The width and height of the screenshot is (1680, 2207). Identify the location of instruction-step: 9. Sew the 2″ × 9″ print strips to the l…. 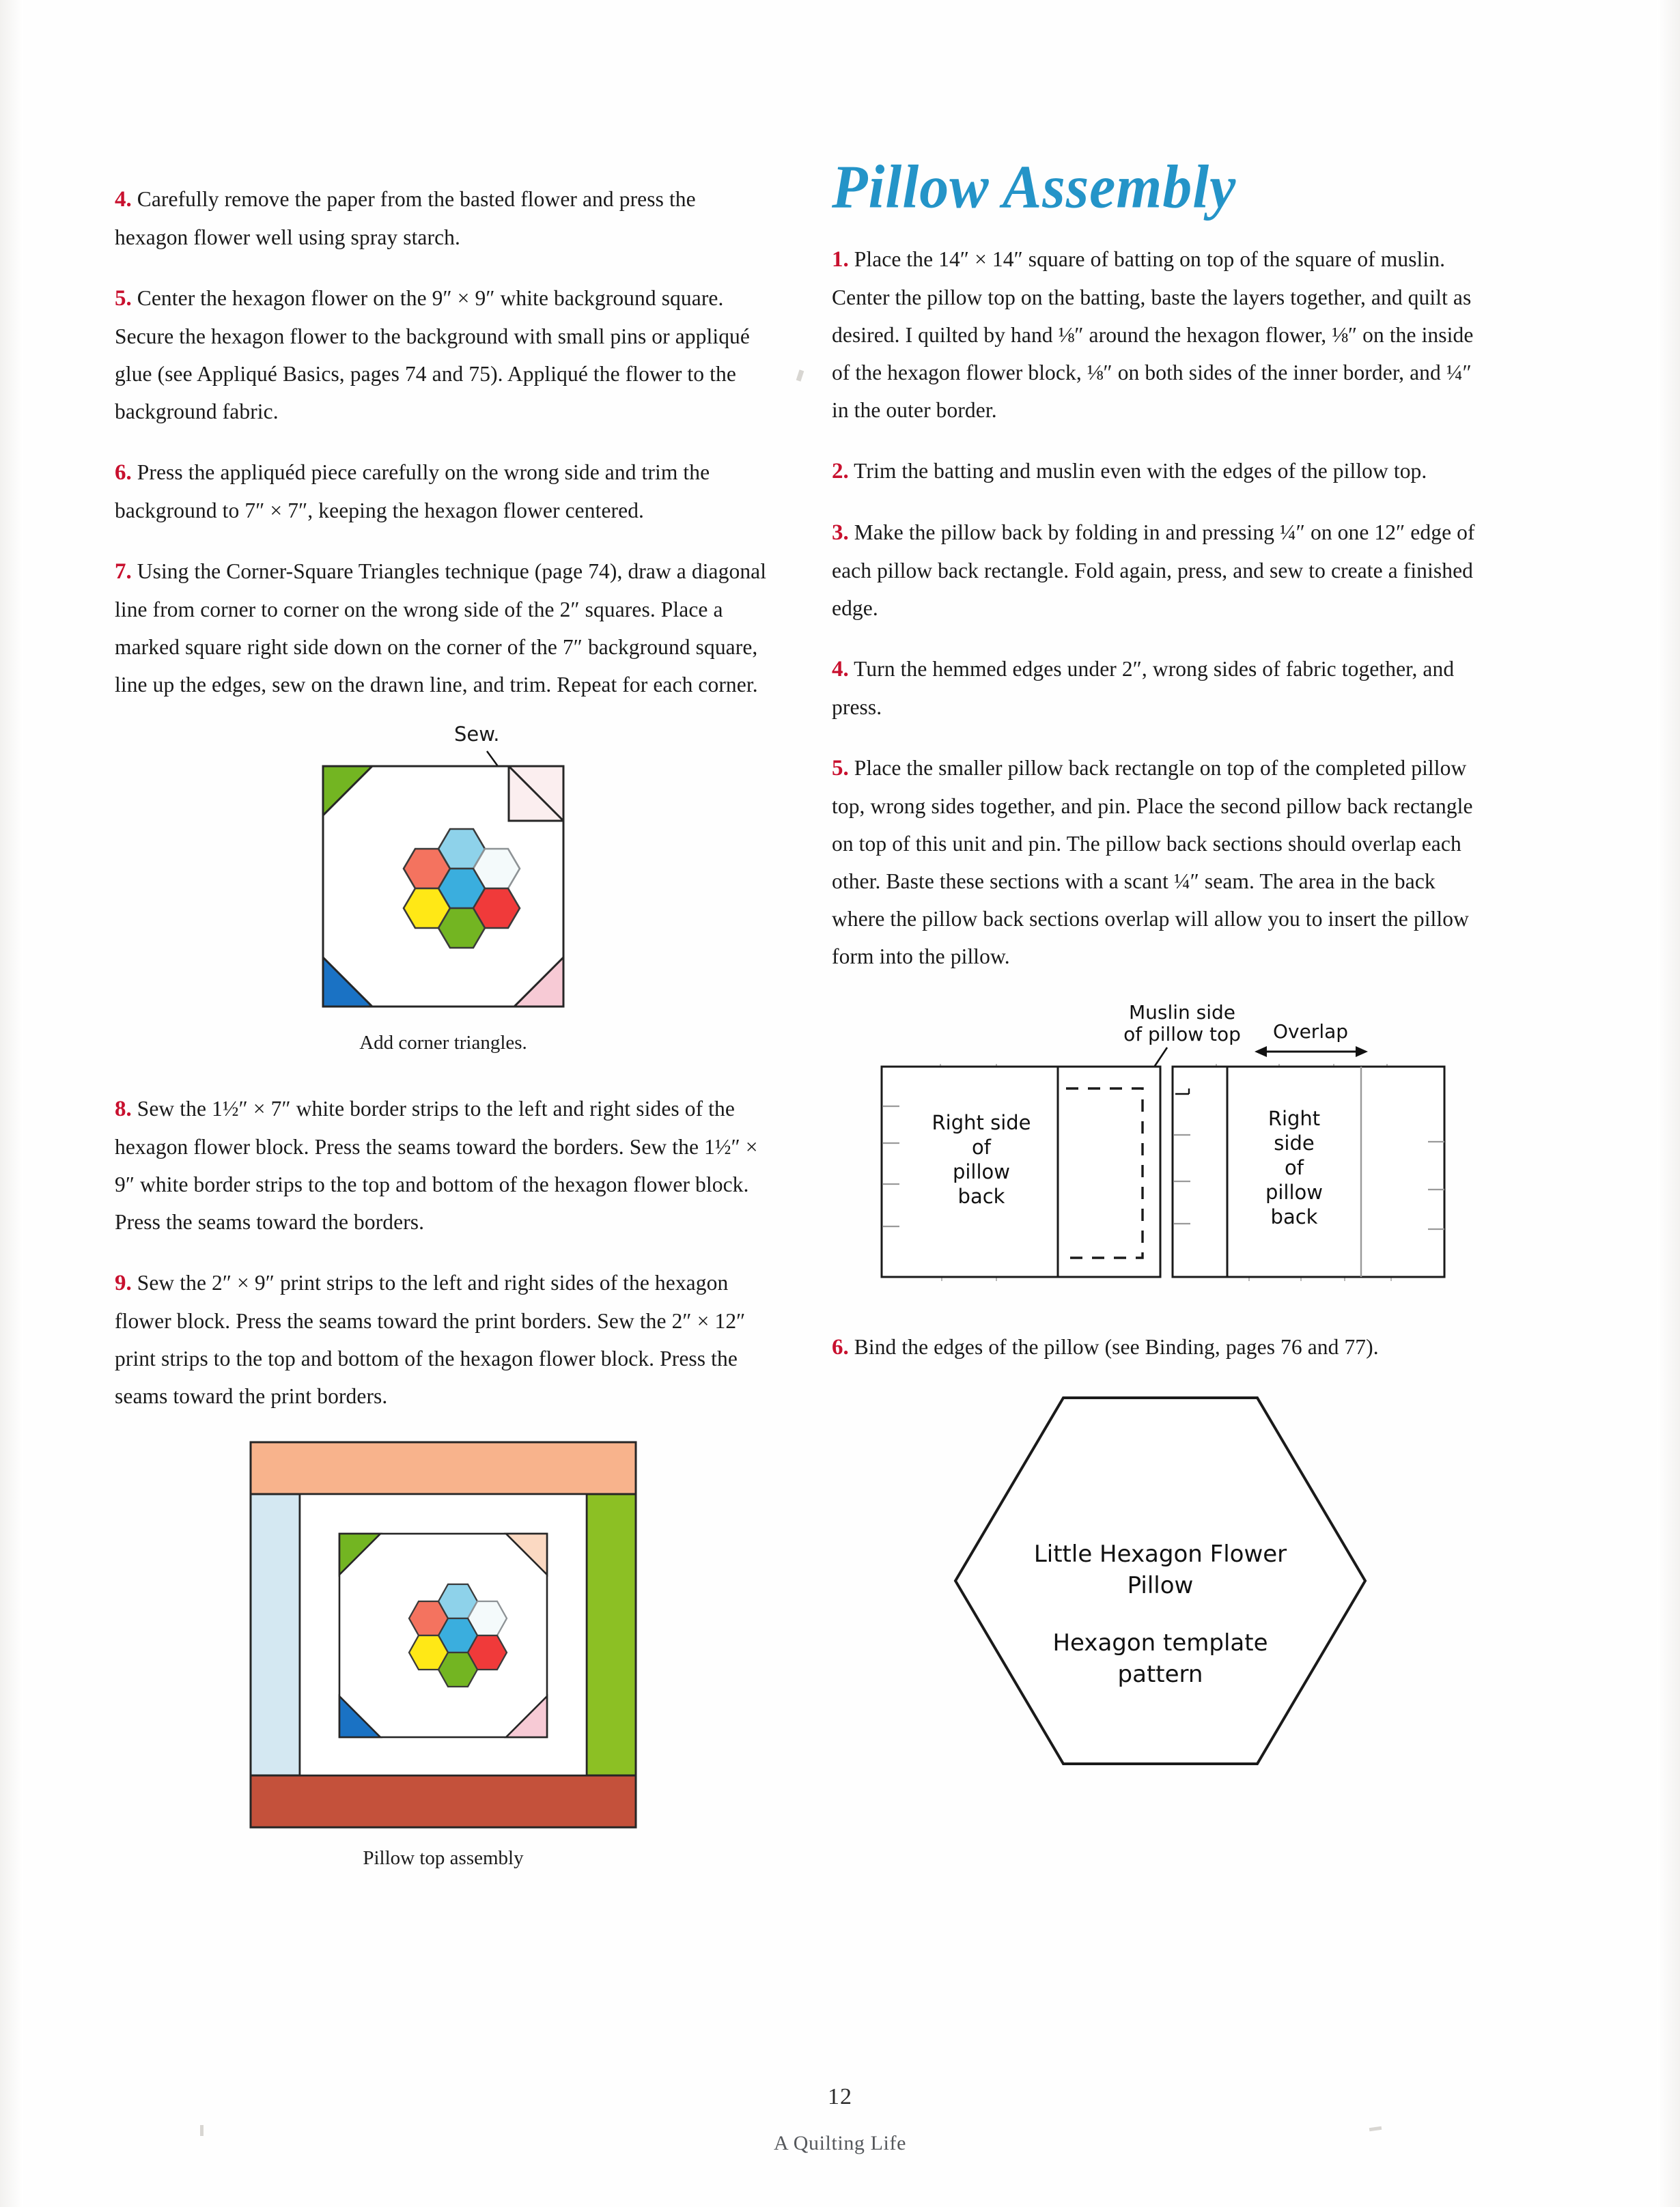
(443, 1339).